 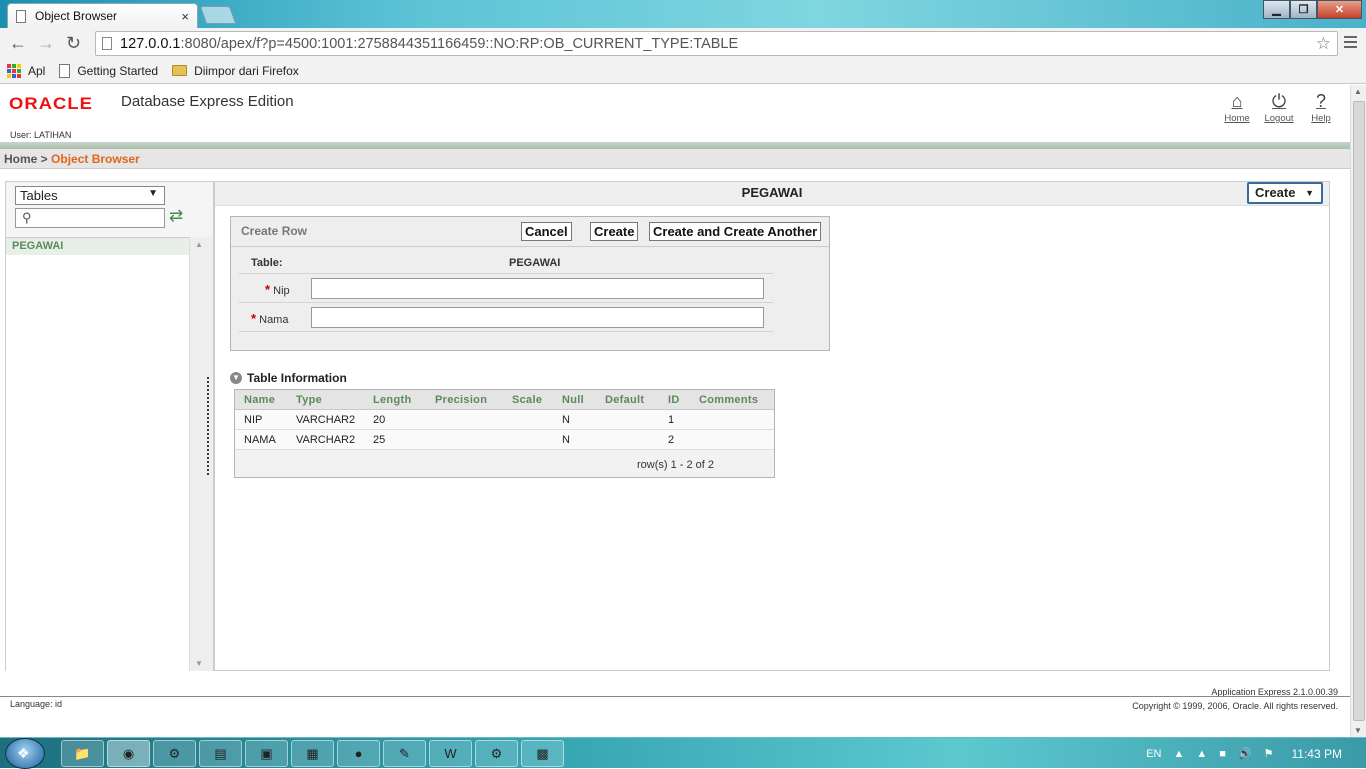 I want to click on power-icon: ⏻, so click(x=1279, y=101).